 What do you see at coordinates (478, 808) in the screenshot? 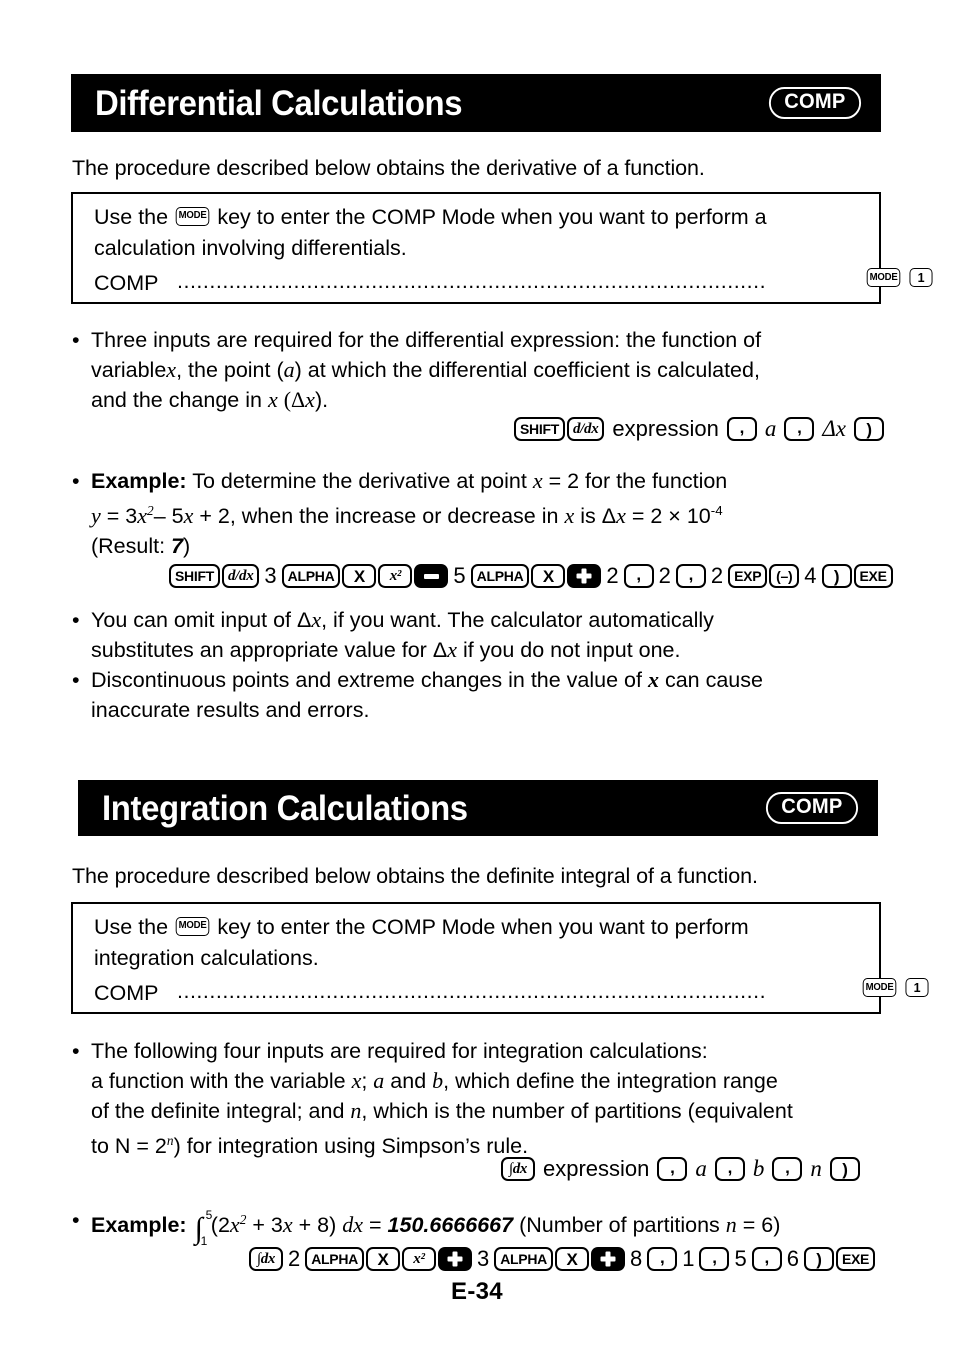
I see `section-header-integration: Integration Calculations COMP` at bounding box center [478, 808].